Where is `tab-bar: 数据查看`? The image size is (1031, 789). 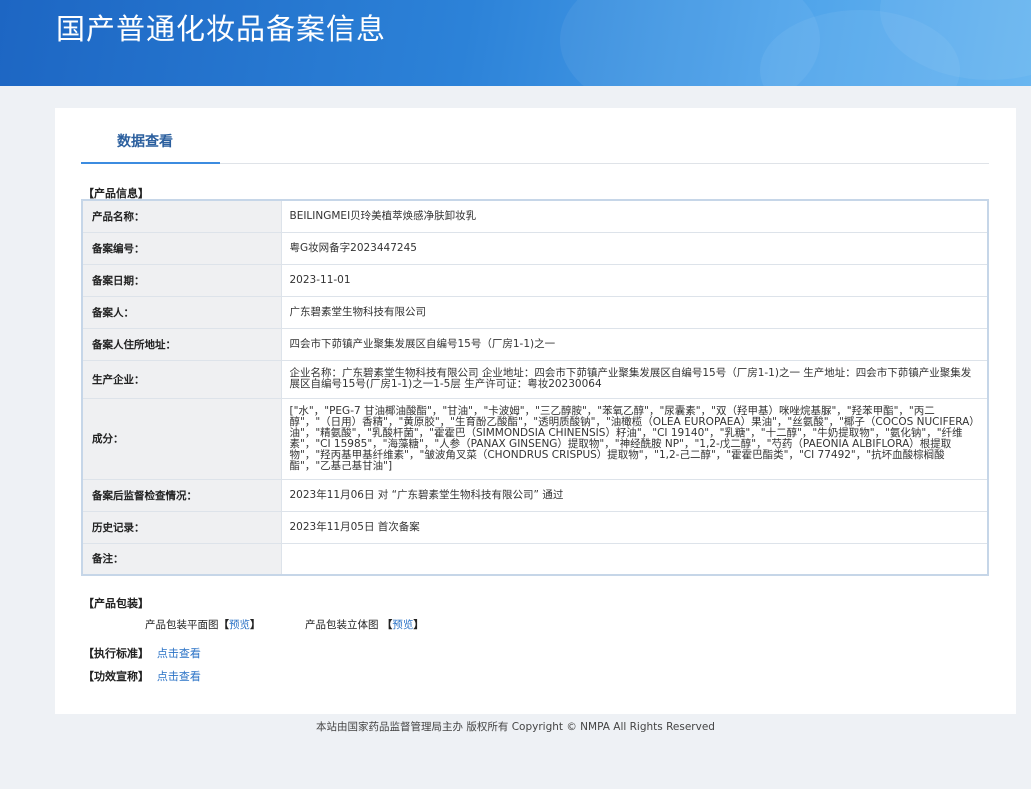
tab-bar: 数据查看 is located at coordinates (535, 136).